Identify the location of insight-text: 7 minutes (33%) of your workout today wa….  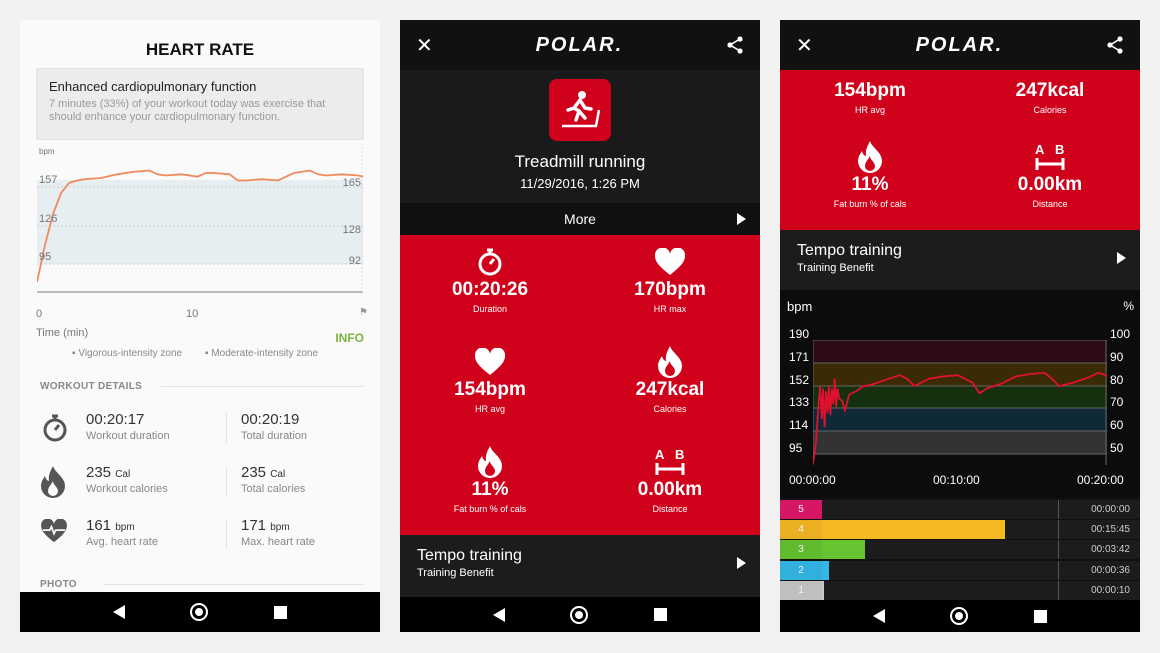
(187, 110).